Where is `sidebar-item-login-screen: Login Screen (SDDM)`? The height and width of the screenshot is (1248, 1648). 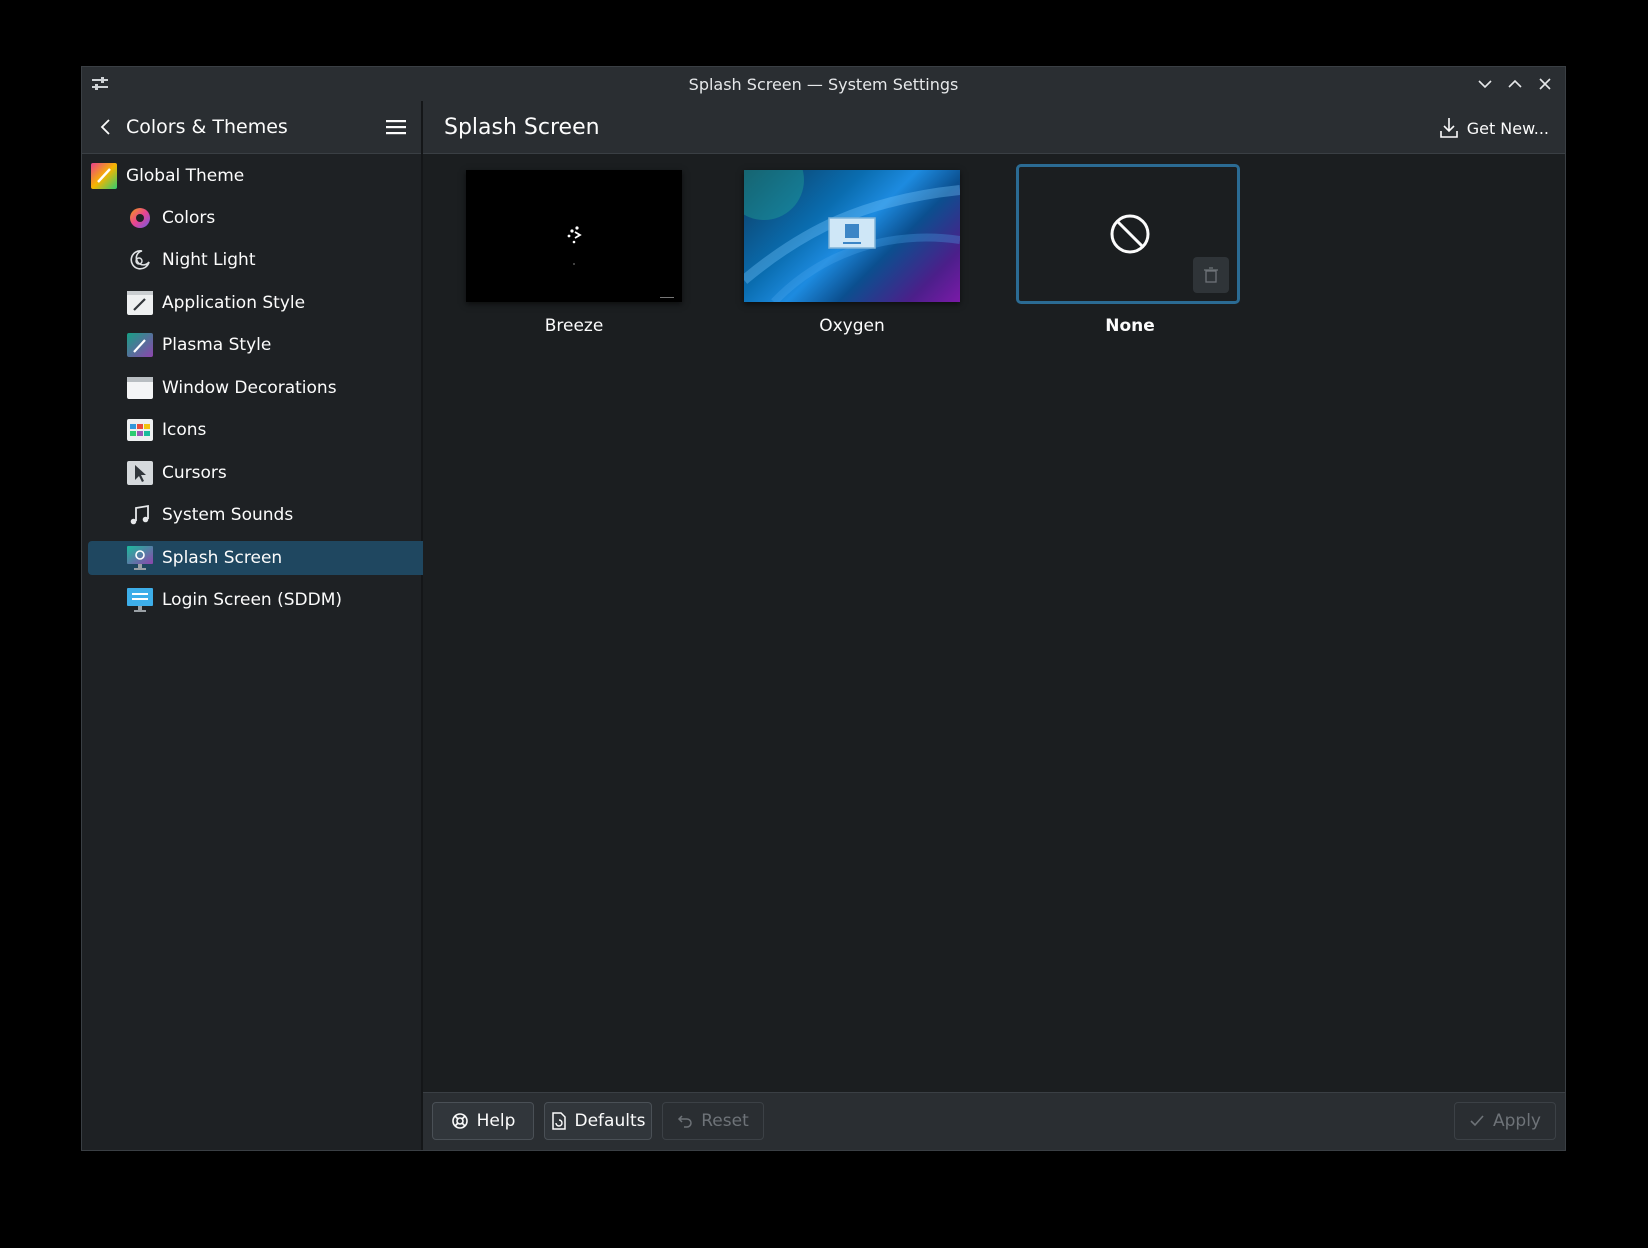
sidebar-item-login-screen: Login Screen (SDDM) is located at coordinates (270, 600).